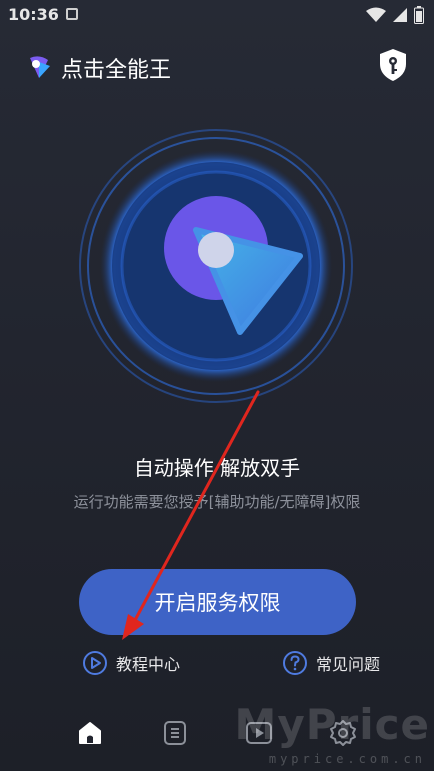 This screenshot has height=771, width=434. I want to click on home-icon, so click(90, 733).